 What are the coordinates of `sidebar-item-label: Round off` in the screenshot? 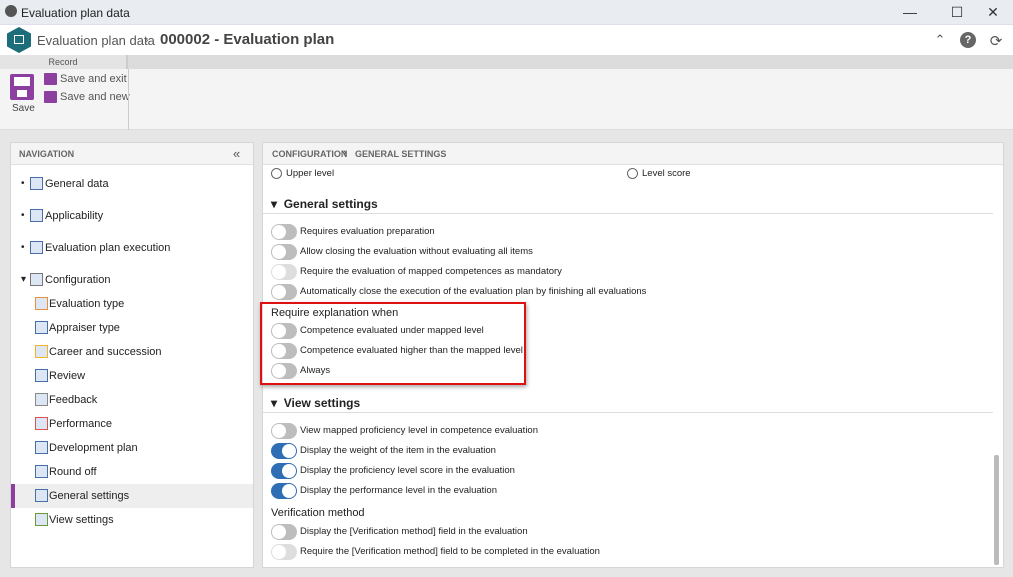 It's located at (73, 472).